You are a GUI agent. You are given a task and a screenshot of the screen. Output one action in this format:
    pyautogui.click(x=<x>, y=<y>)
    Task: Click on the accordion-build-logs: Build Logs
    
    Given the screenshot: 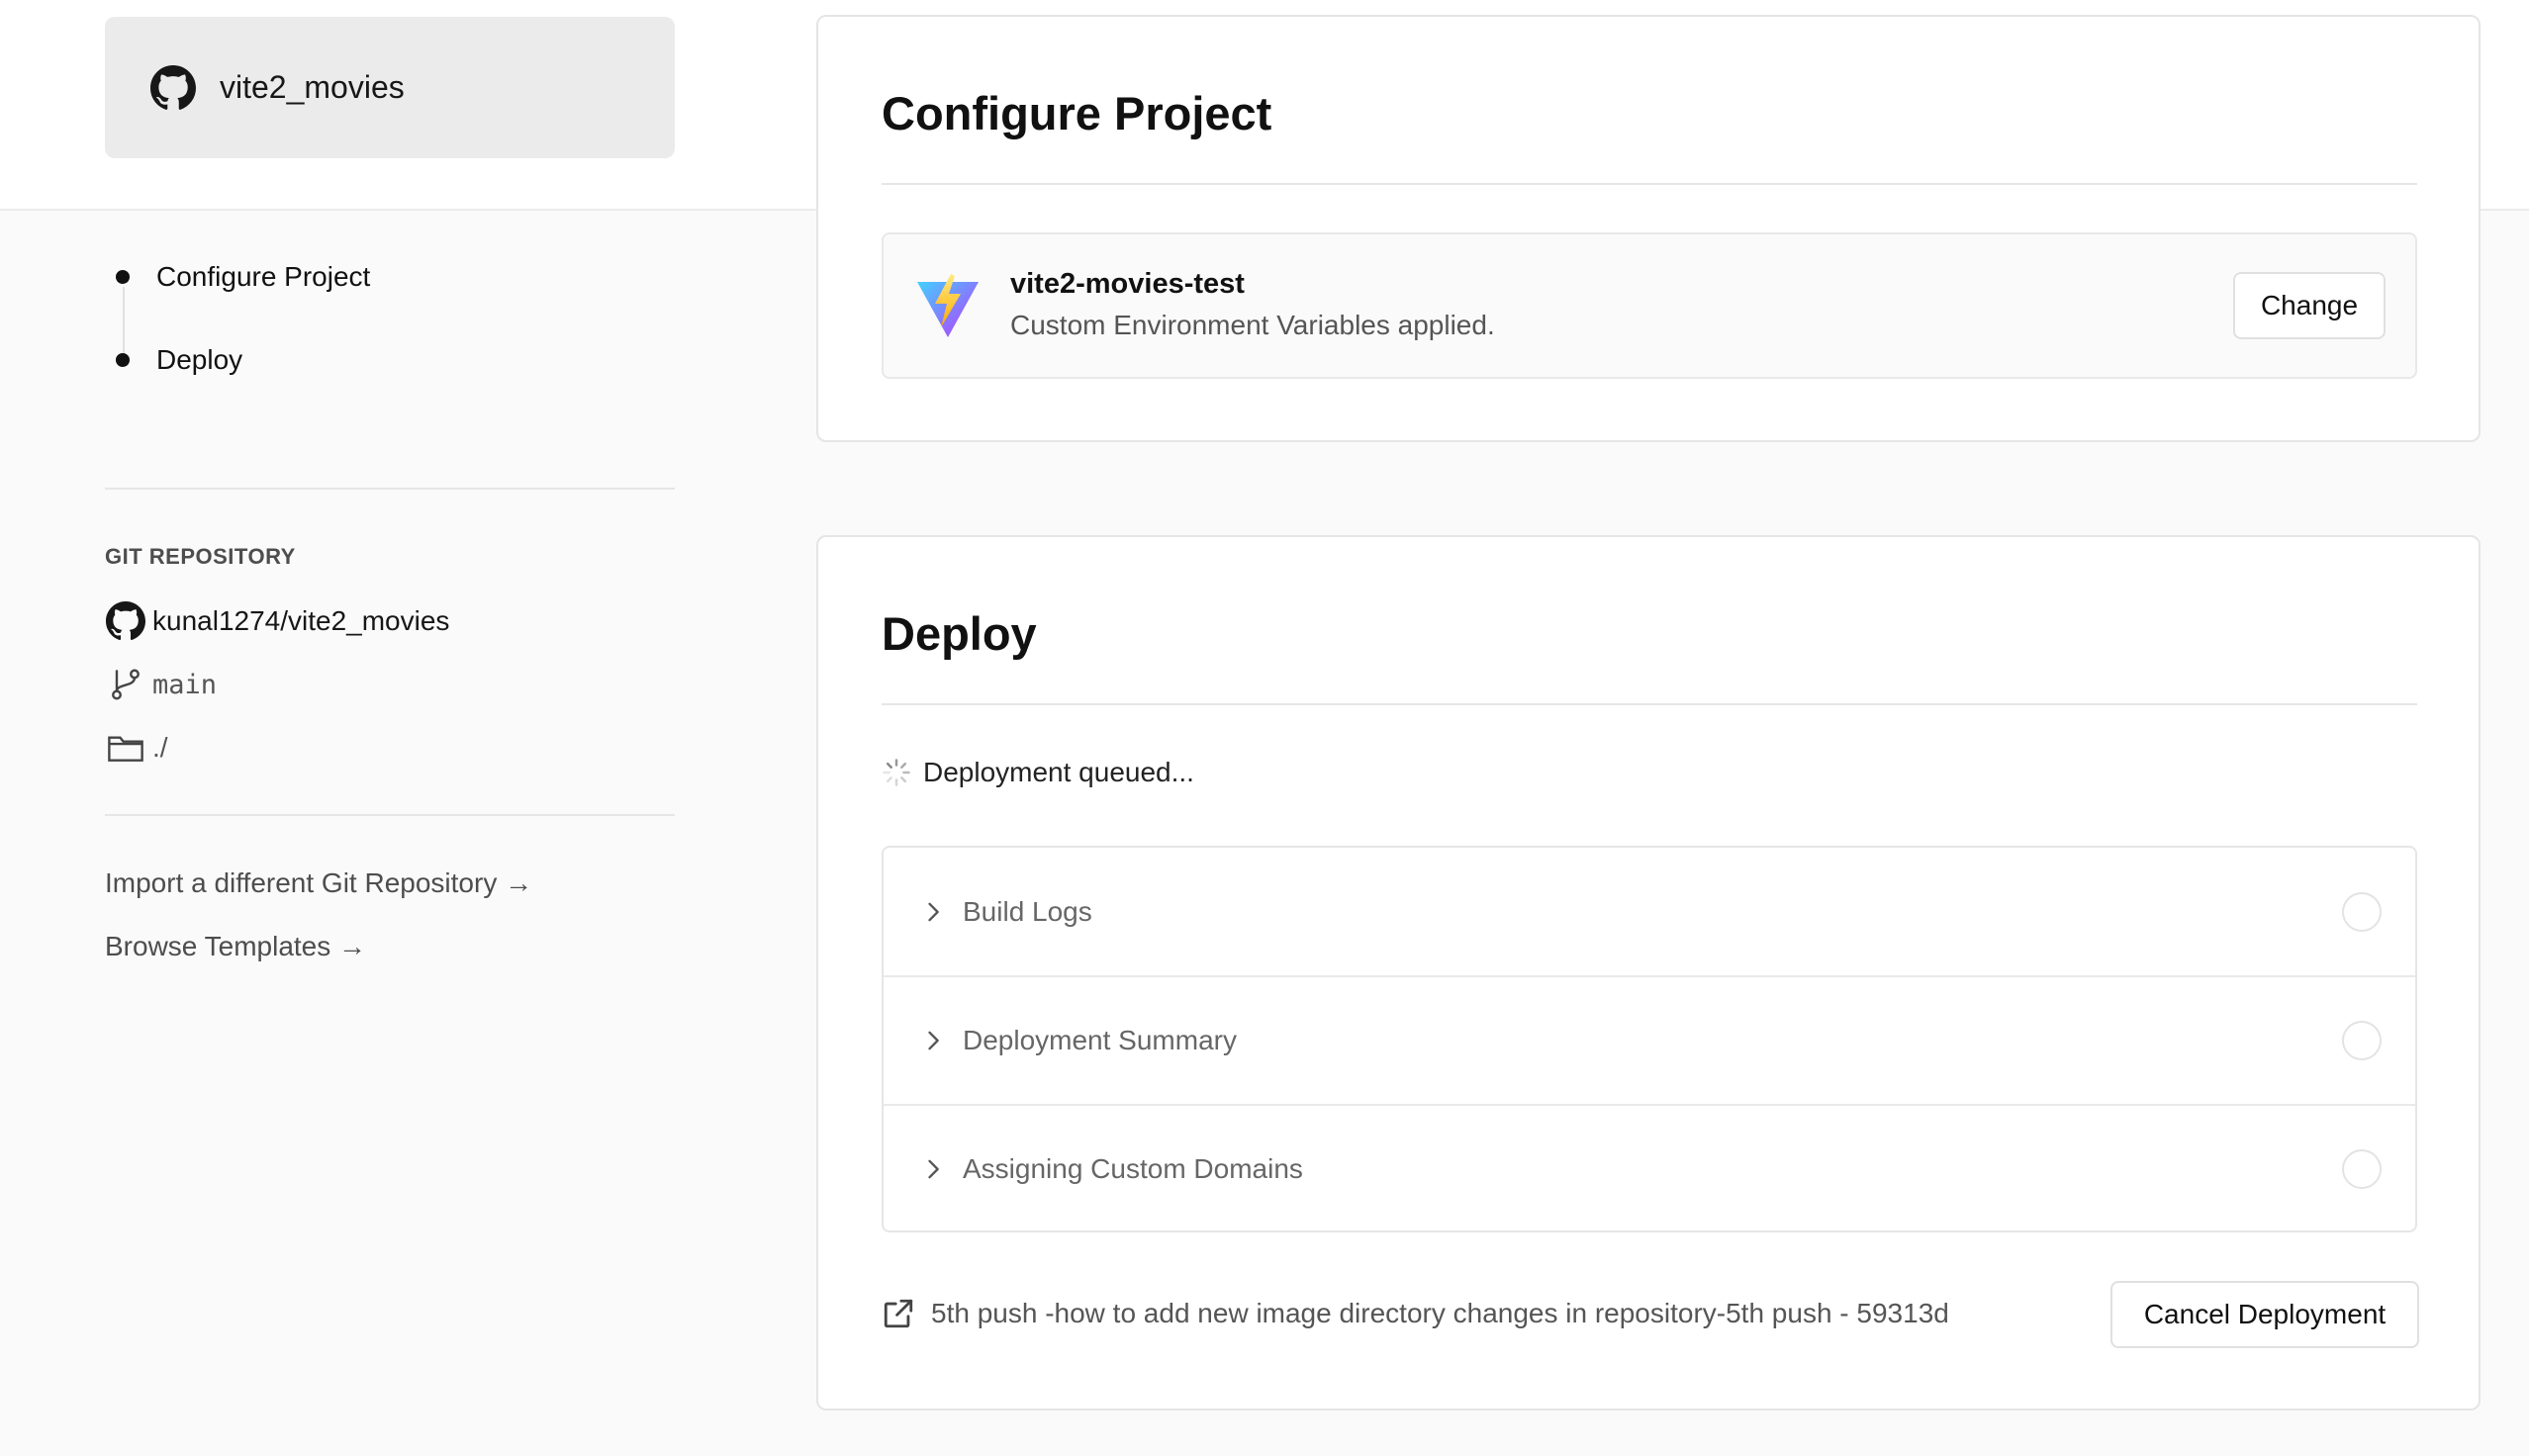 What is the action you would take?
    pyautogui.click(x=1649, y=912)
    